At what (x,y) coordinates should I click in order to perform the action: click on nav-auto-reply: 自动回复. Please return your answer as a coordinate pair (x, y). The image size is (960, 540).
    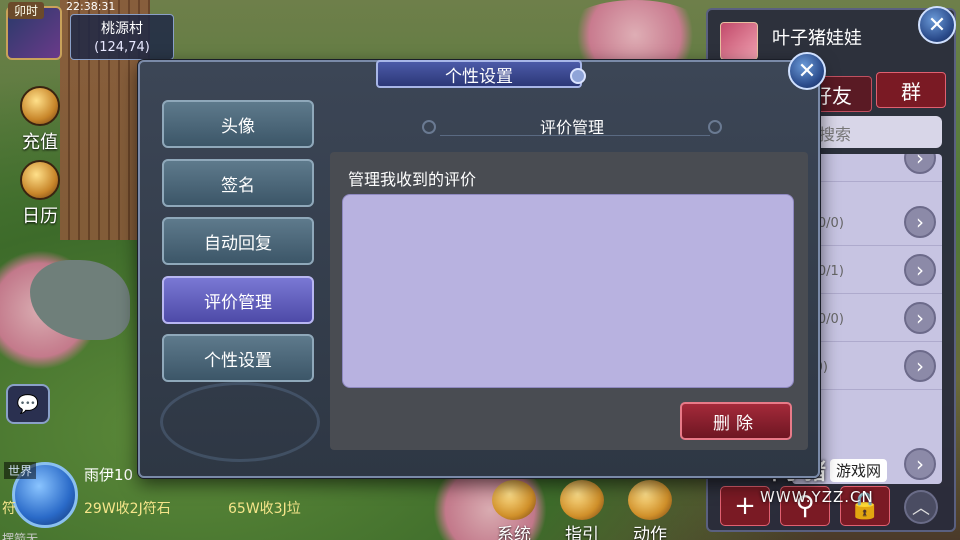
    Looking at the image, I should click on (238, 241).